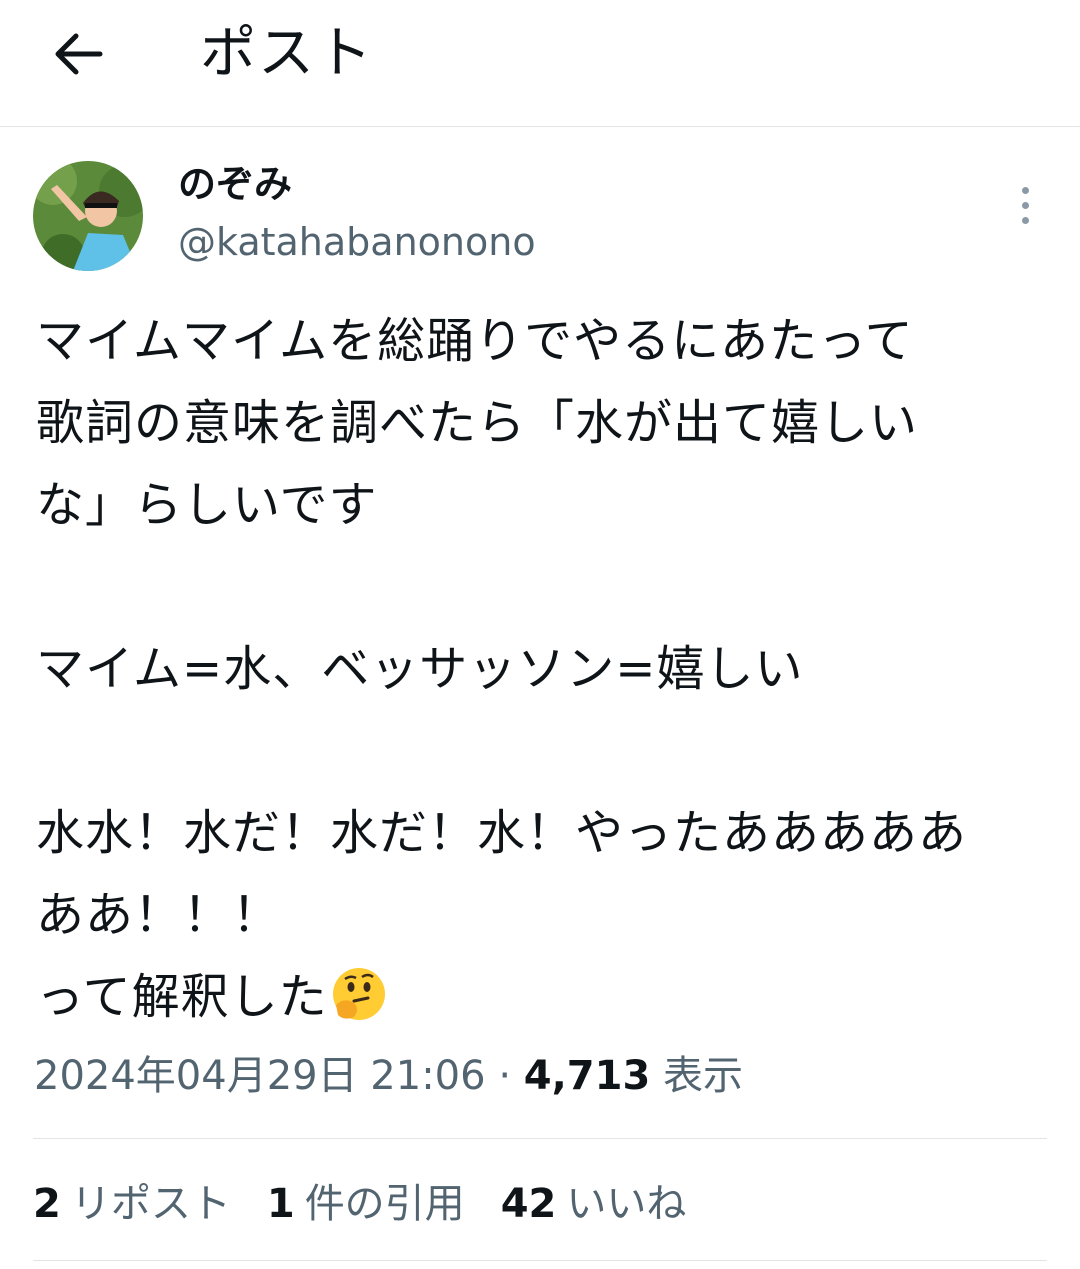  I want to click on author-handle: @katahabanonono, so click(357, 242).